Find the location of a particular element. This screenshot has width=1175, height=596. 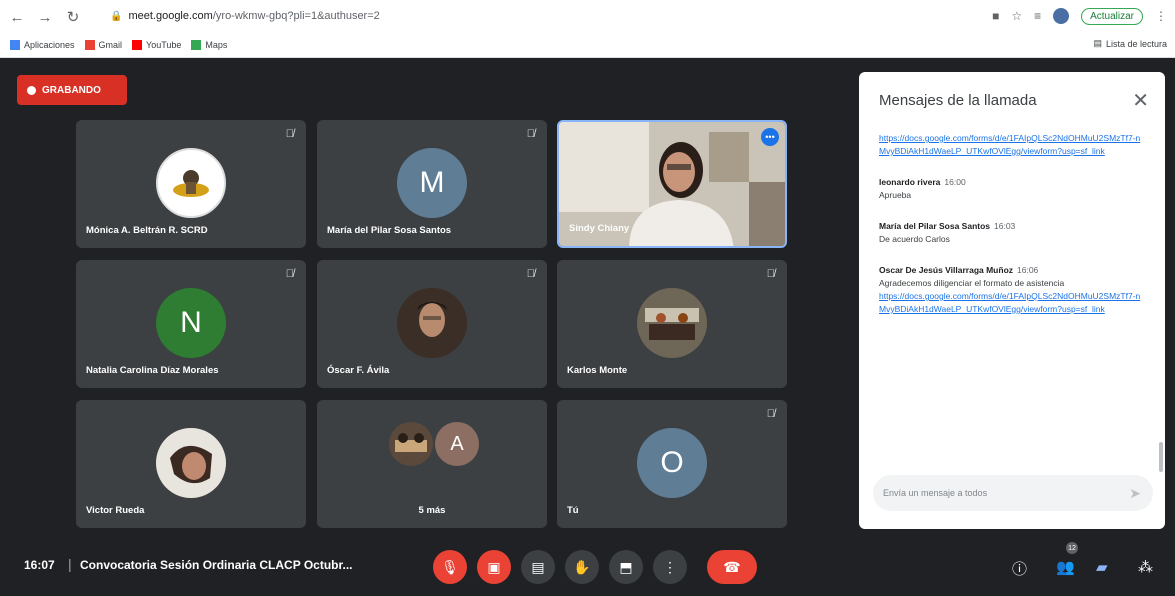

participant-tile-group: A 5 más is located at coordinates (432, 464).